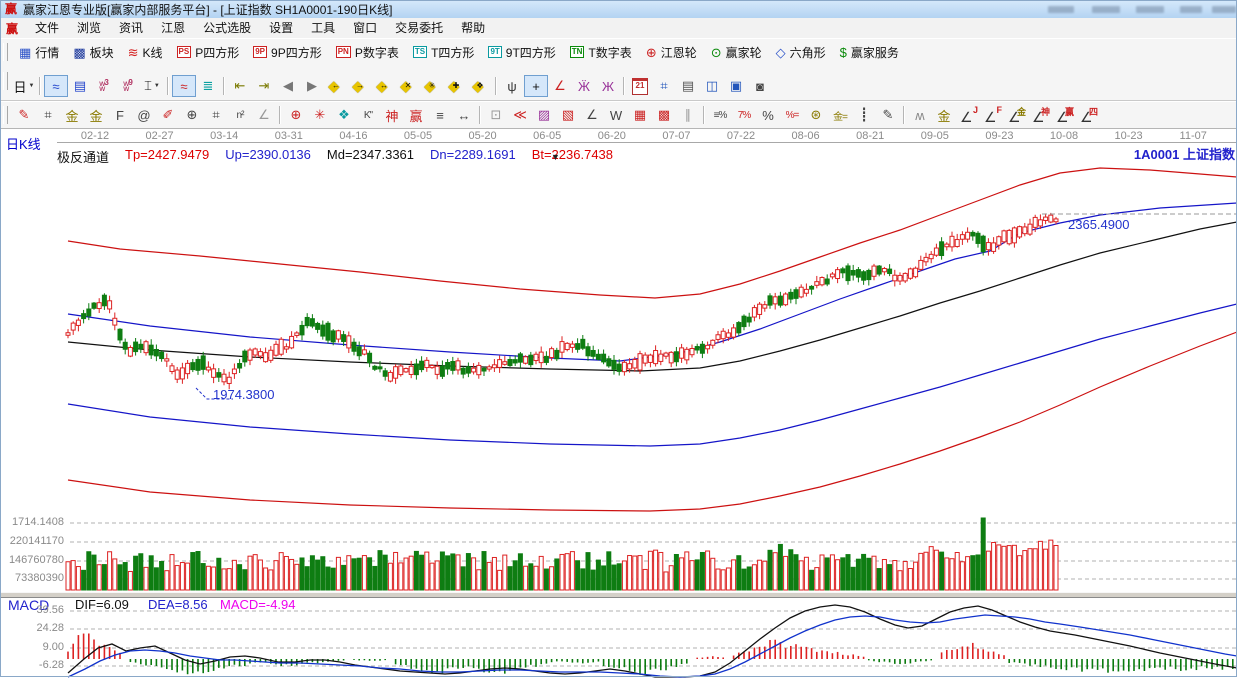 The height and width of the screenshot is (678, 1237). Describe the element at coordinates (184, 86) in the screenshot. I see `sketch-red-button: ≈` at that location.